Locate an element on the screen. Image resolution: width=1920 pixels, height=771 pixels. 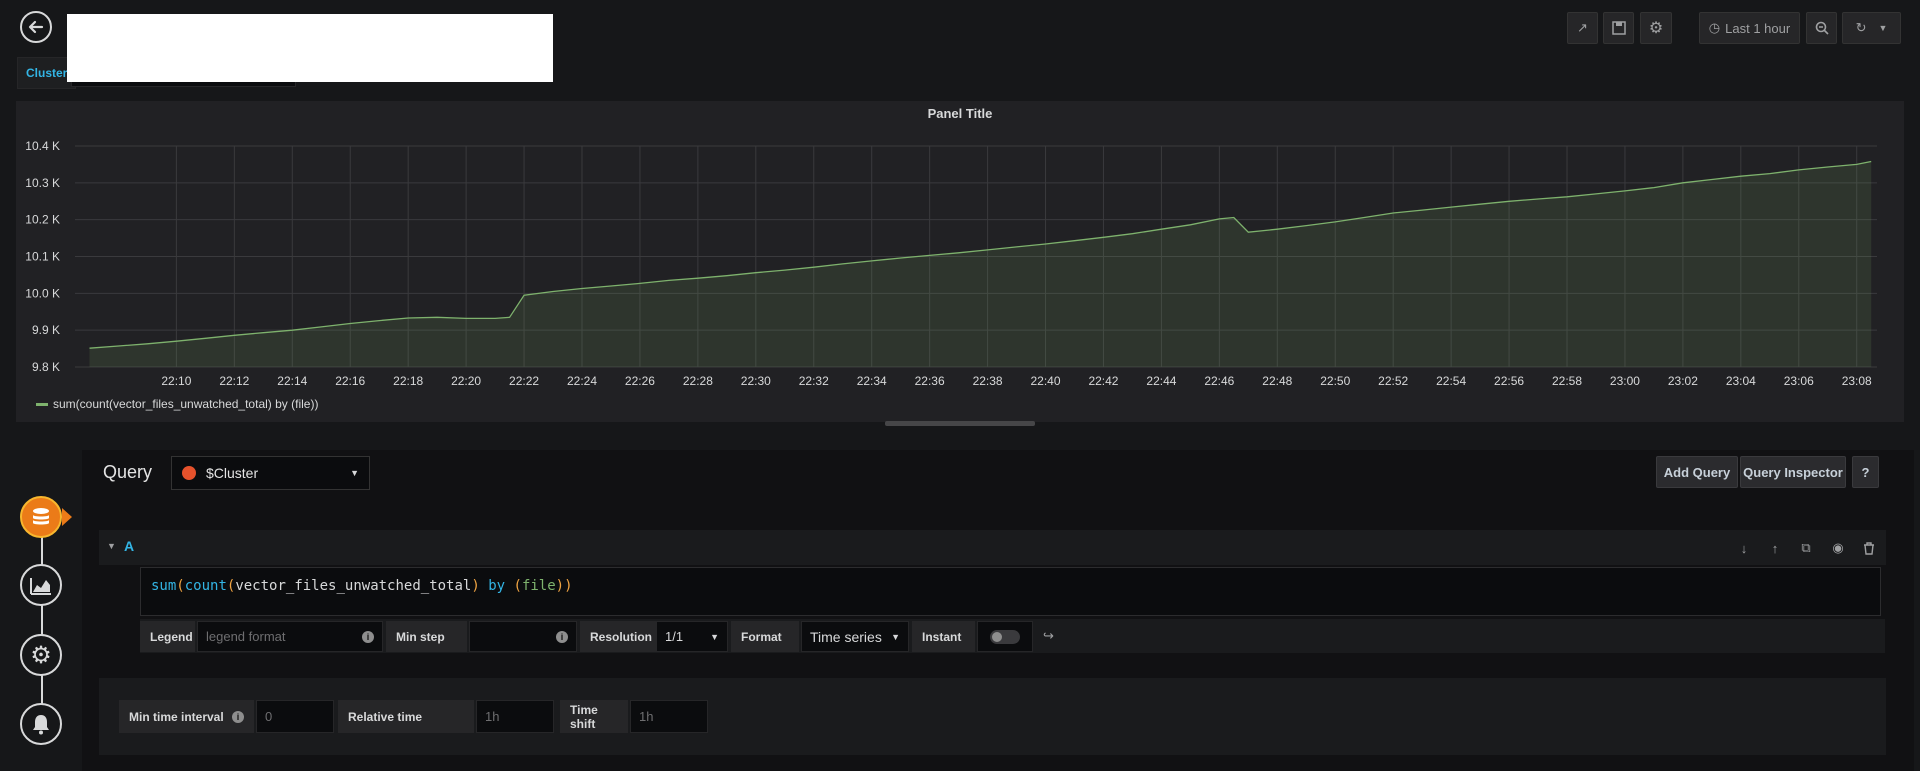
y-tick-label: 9.8 K is located at coordinates (46, 367).